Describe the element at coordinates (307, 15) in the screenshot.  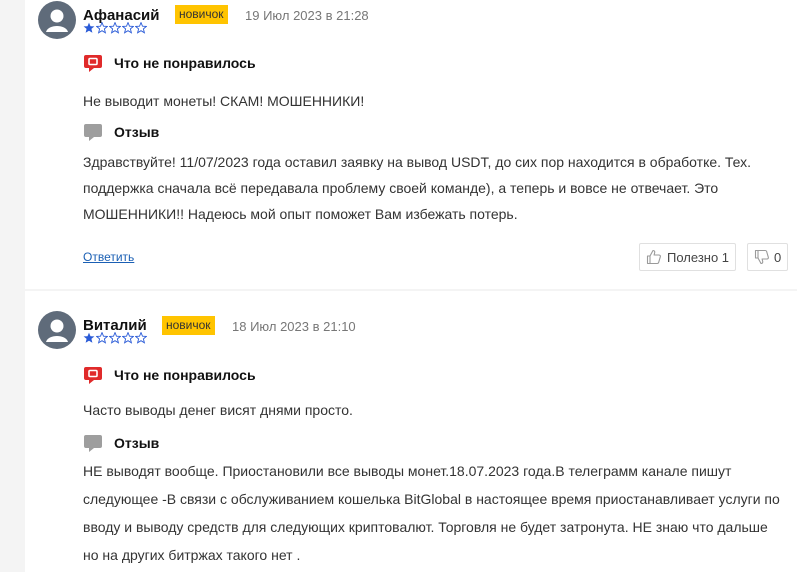
I see `review-date: 19 Июл 2023 в 21:28` at that location.